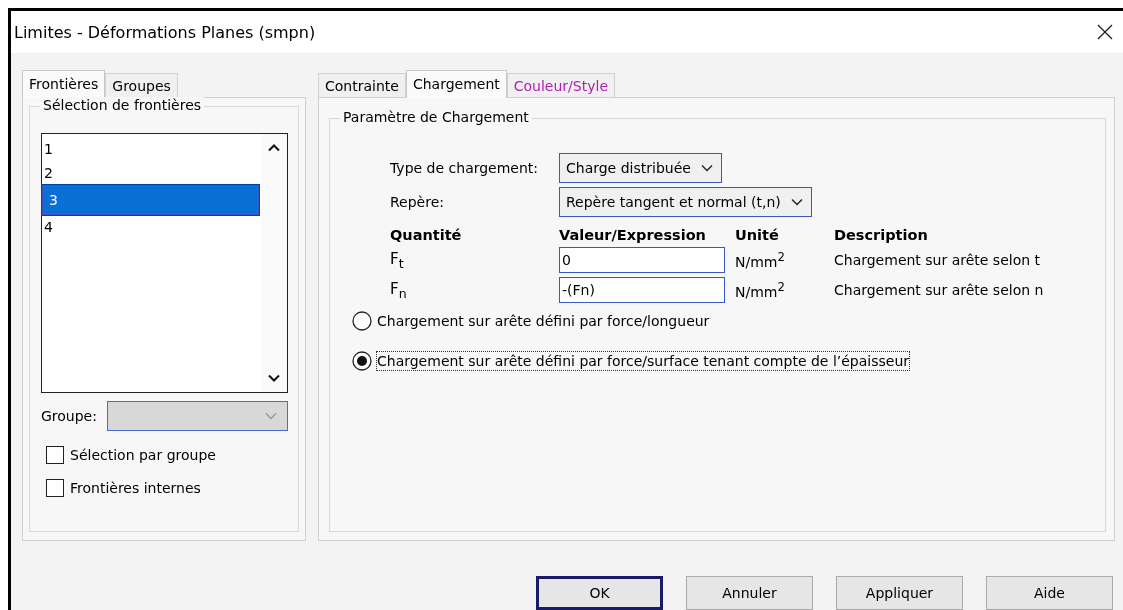 This screenshot has height=610, width=1123. I want to click on tab: Groupes, so click(141, 85).